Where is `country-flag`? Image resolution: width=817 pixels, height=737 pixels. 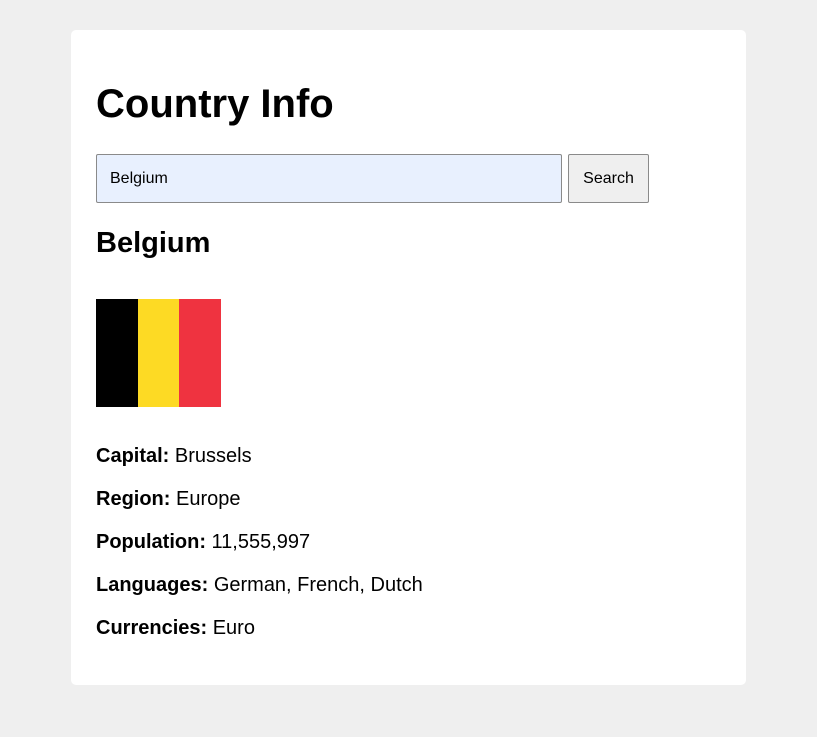 country-flag is located at coordinates (159, 353).